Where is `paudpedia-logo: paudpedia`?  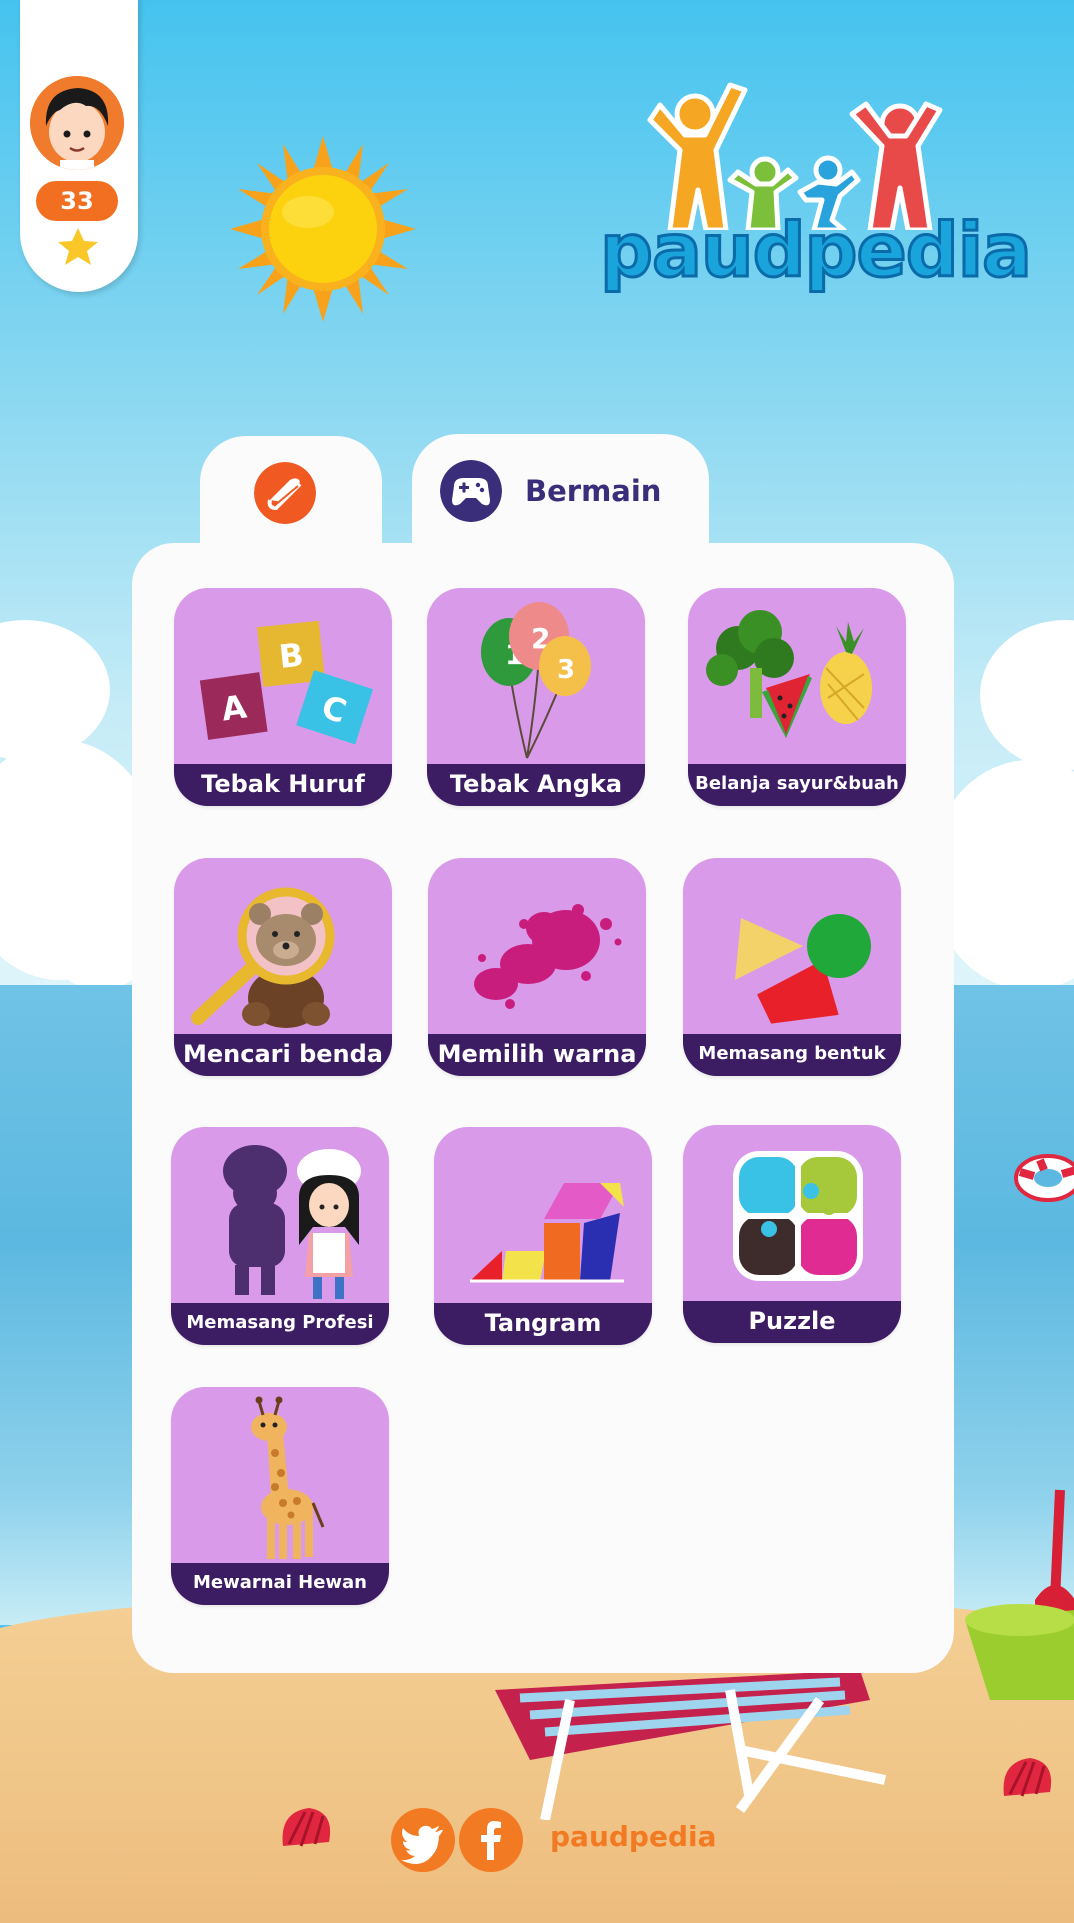 paudpedia-logo: paudpedia is located at coordinates (816, 190).